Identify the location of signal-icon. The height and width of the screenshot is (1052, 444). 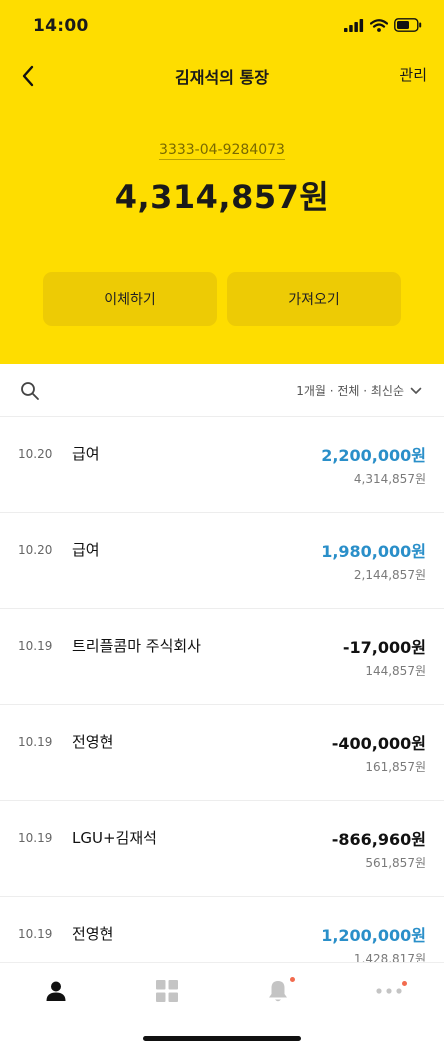
(354, 25).